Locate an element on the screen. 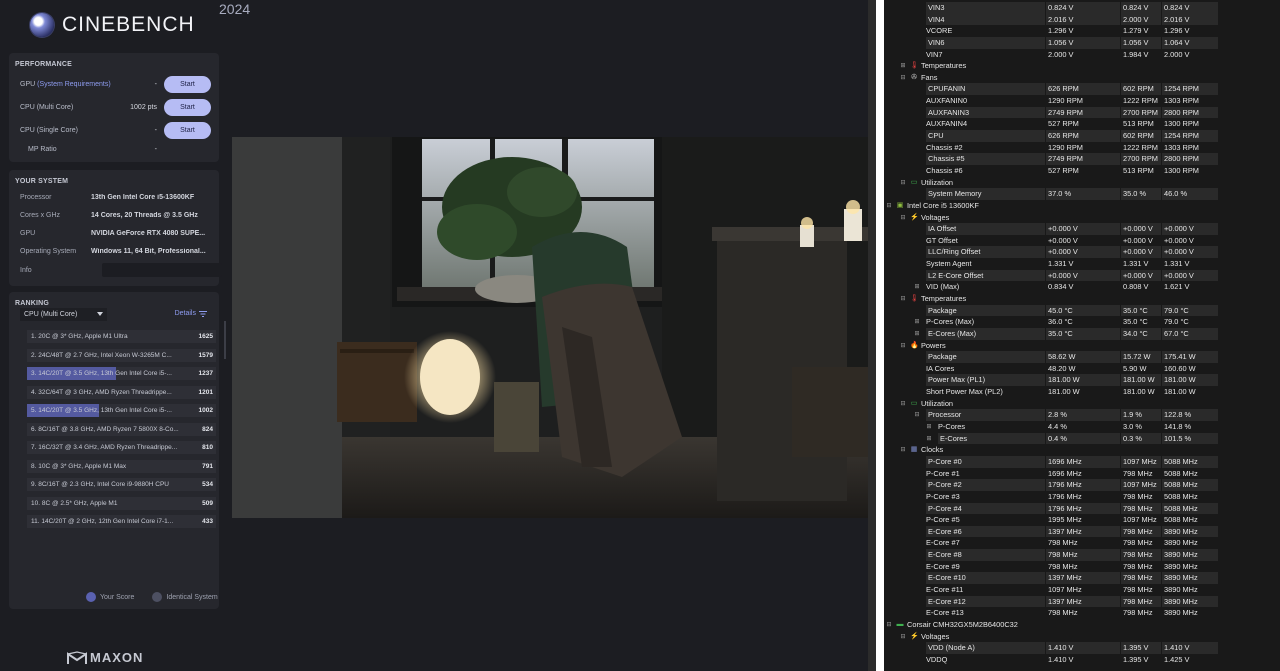  sensor-row: System Agent 1.331 V 1.331 V 1.331 V is located at coordinates (1082, 264).